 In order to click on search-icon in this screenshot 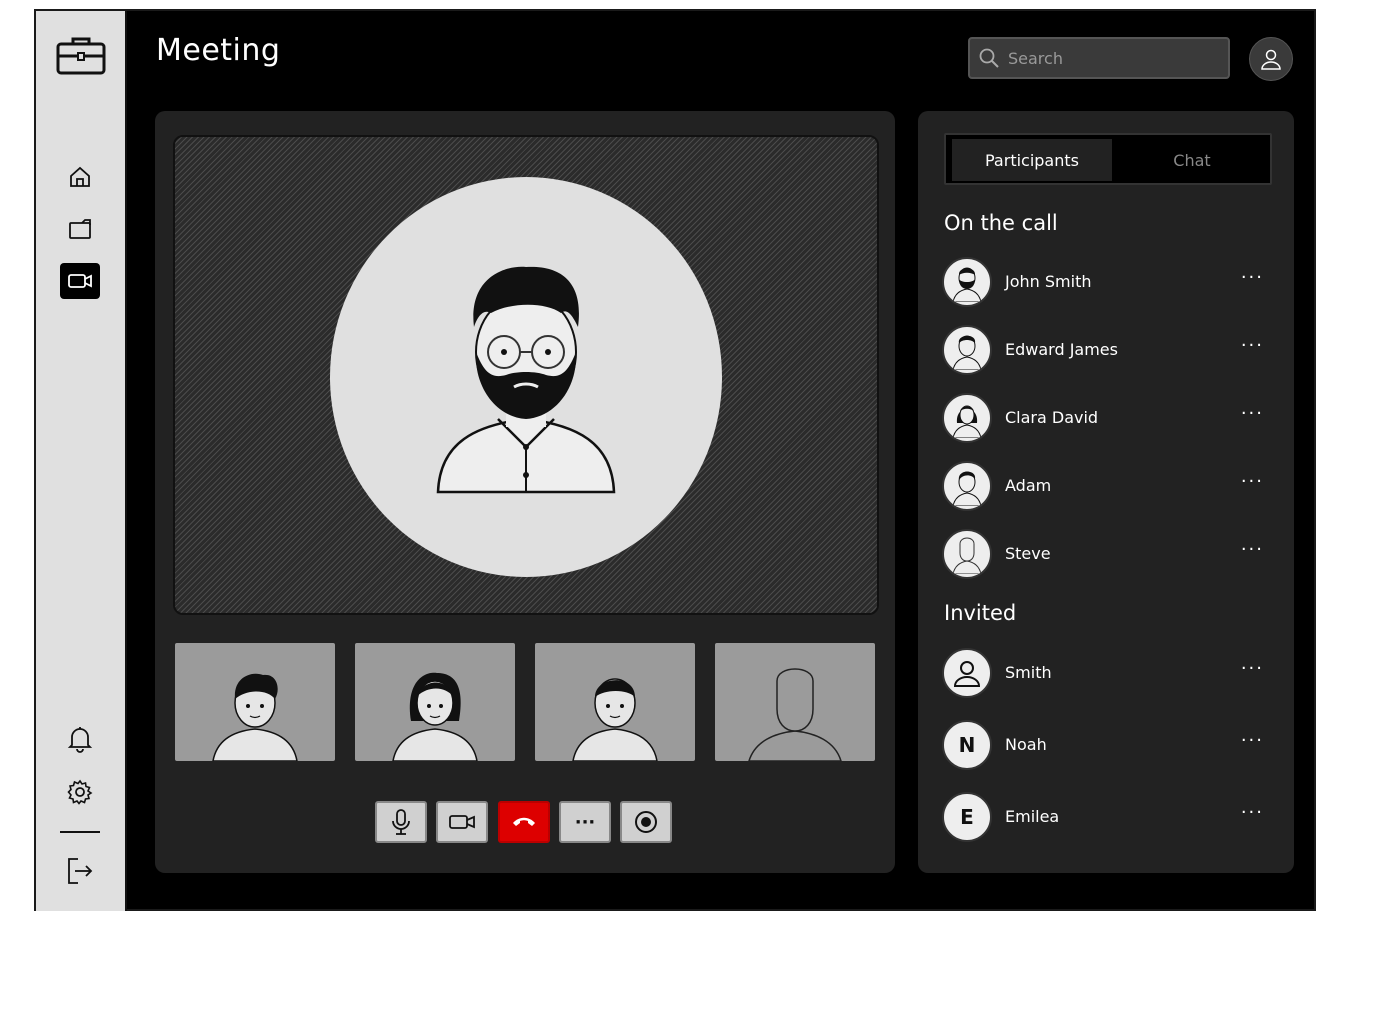, I will do `click(989, 58)`.